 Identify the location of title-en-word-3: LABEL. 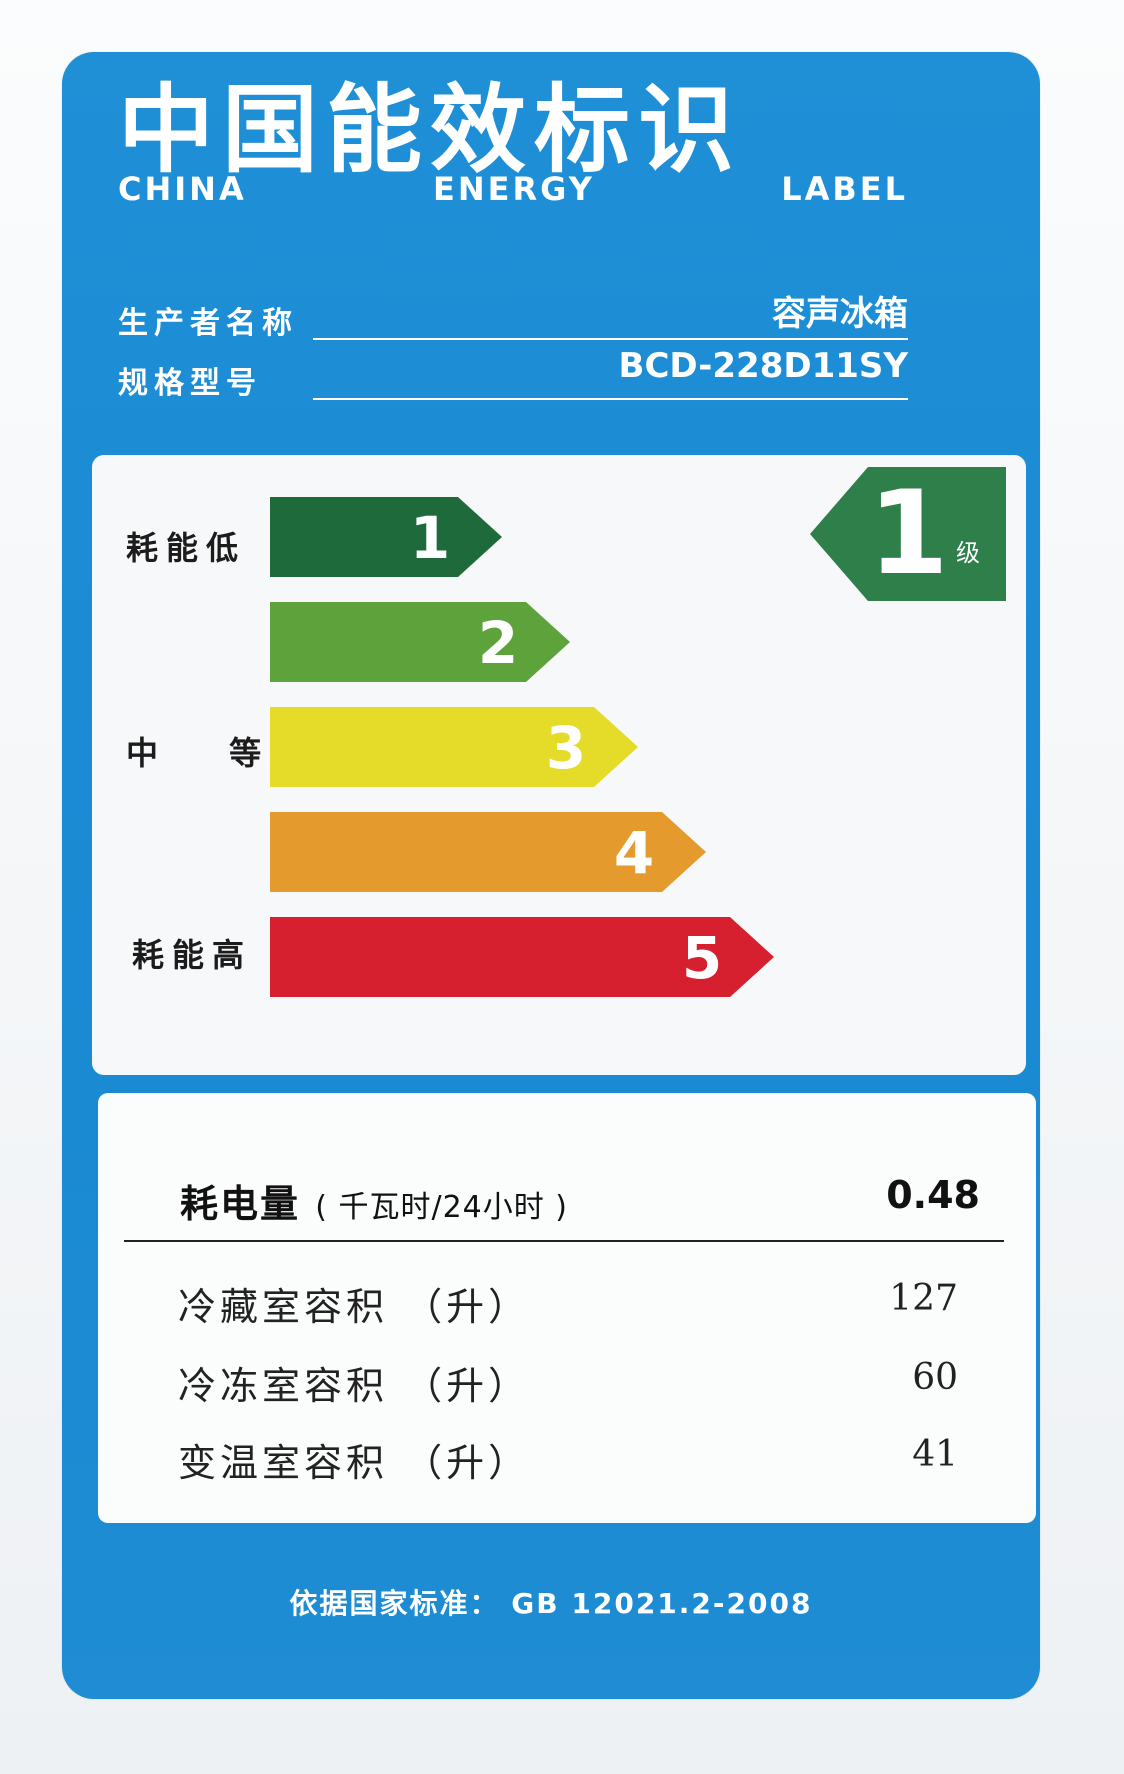
(844, 189).